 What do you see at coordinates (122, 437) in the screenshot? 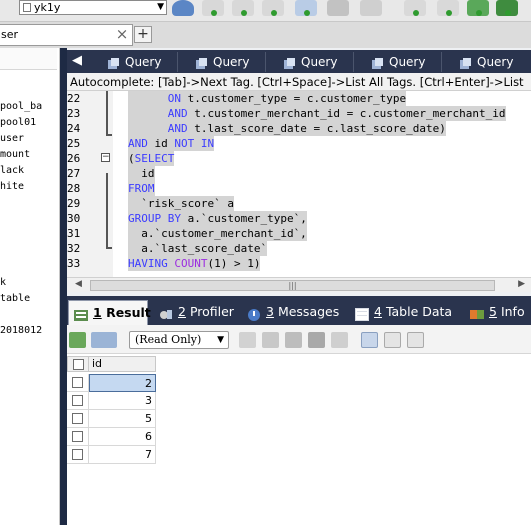
I see `cell-id: 6` at bounding box center [122, 437].